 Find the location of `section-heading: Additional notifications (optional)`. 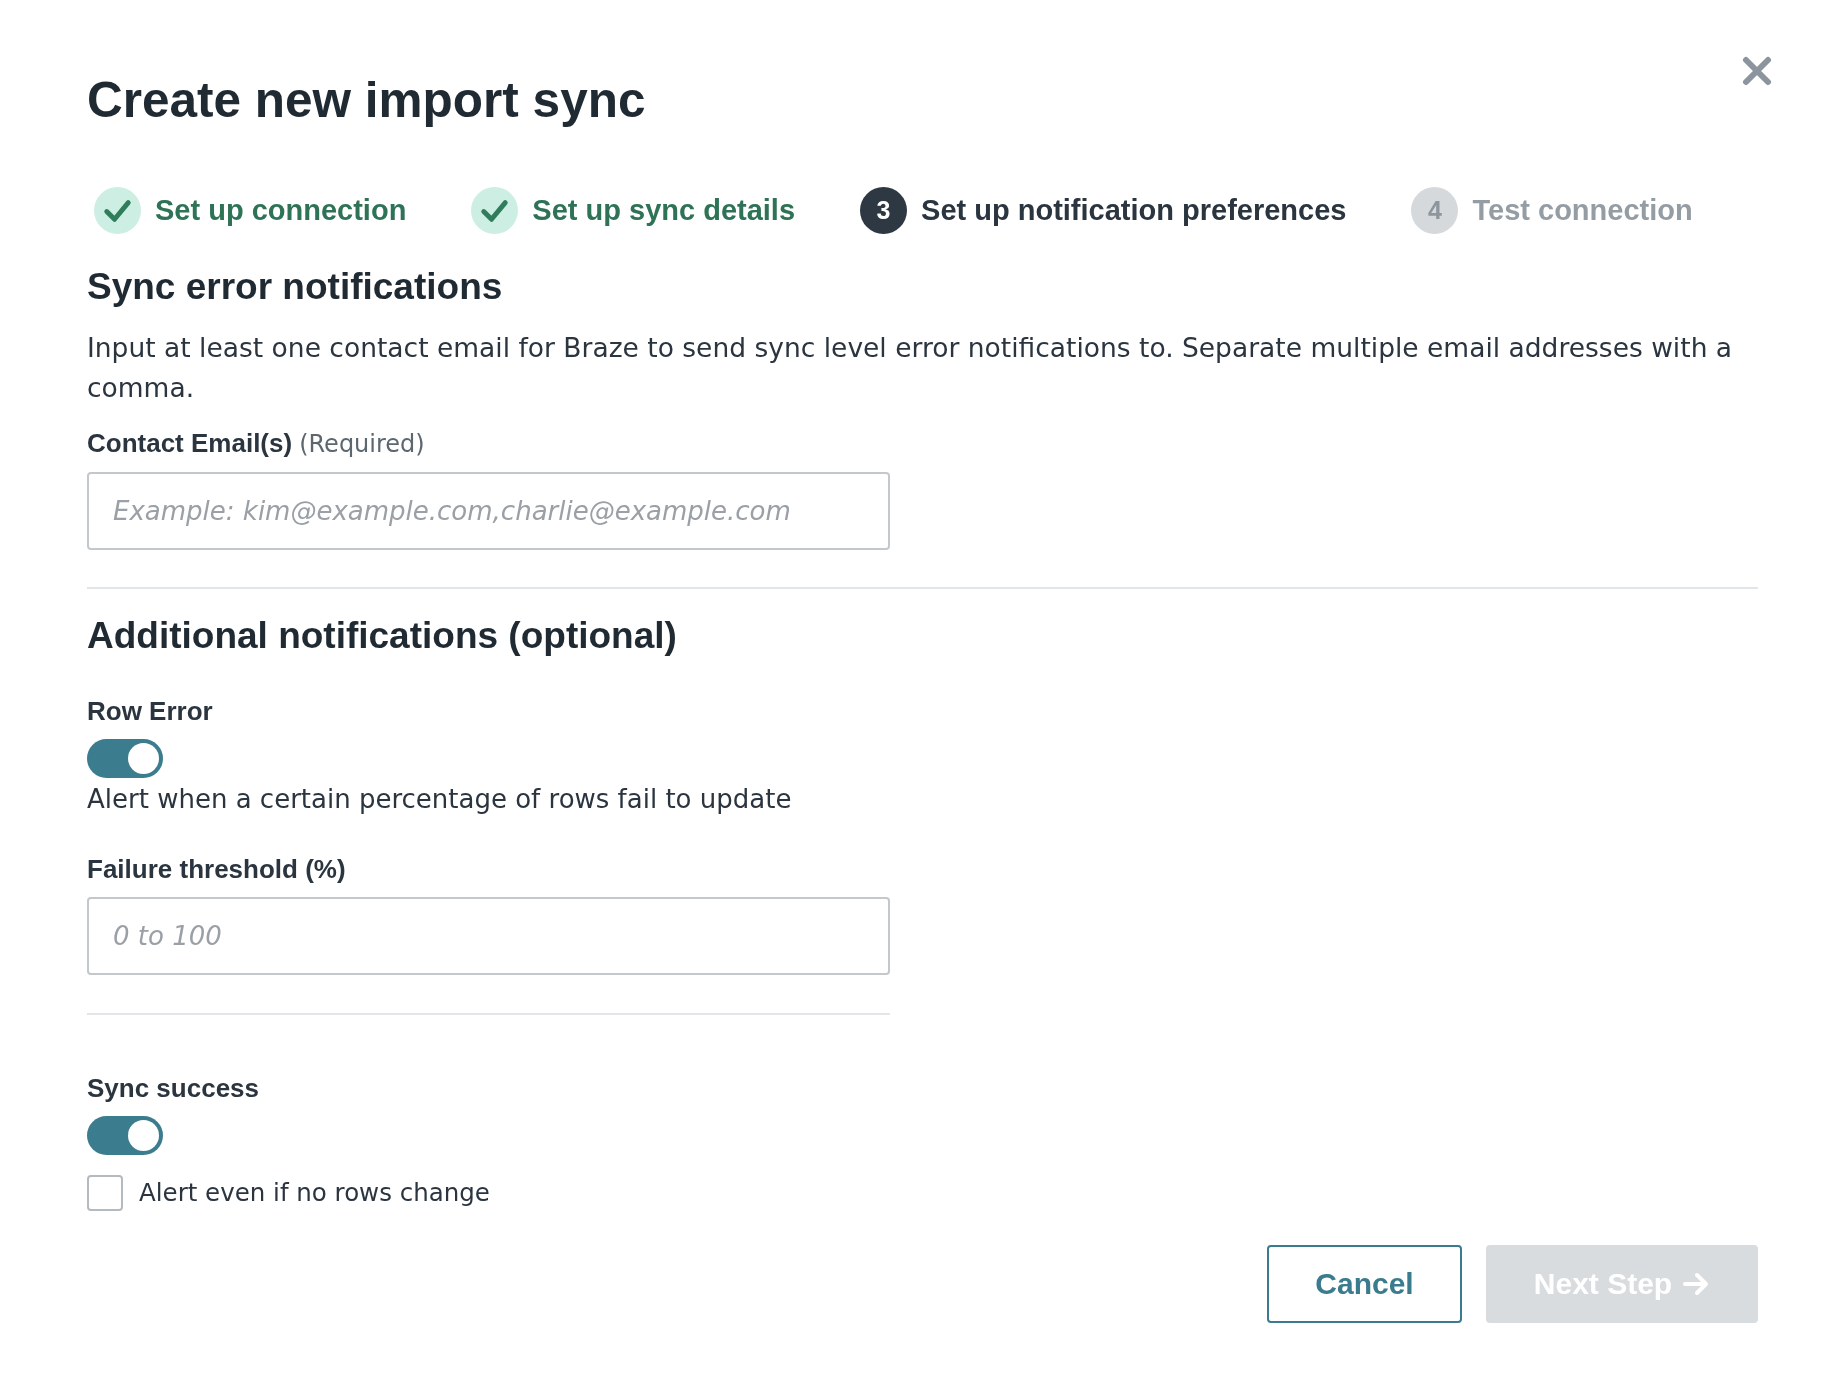

section-heading: Additional notifications (optional) is located at coordinates (382, 636).